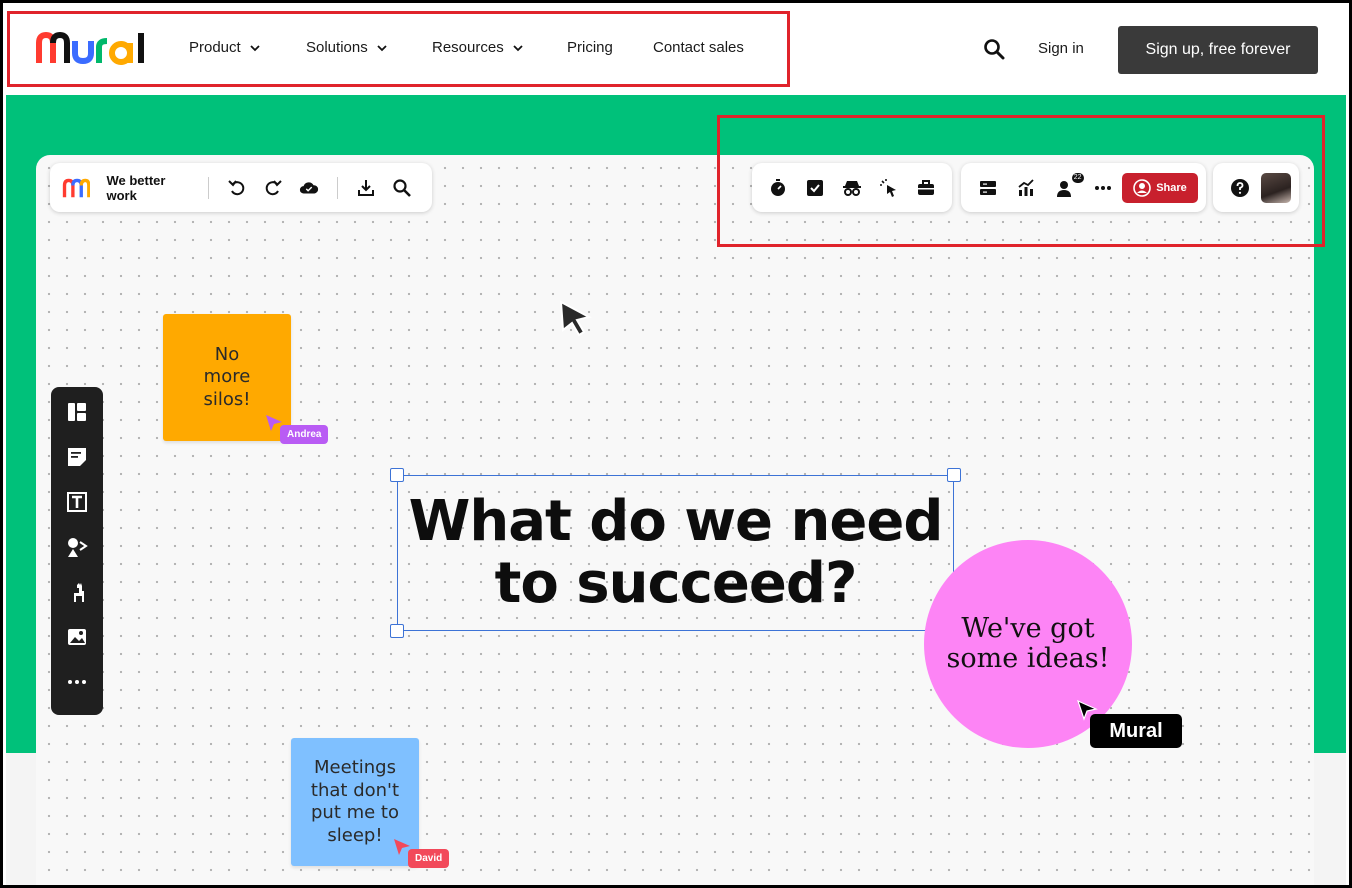 The image size is (1352, 888). I want to click on sign-up-button: Sign up, free forever, so click(1218, 50).